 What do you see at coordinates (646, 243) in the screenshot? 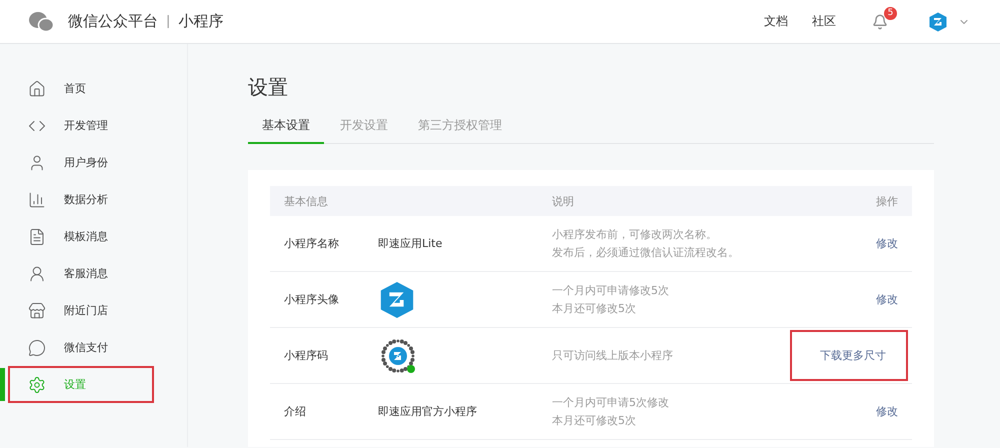
I see `description-text: 小程序发布前，可修改两次名称。 发布后，必须通过微信认证流程改名。` at bounding box center [646, 243].